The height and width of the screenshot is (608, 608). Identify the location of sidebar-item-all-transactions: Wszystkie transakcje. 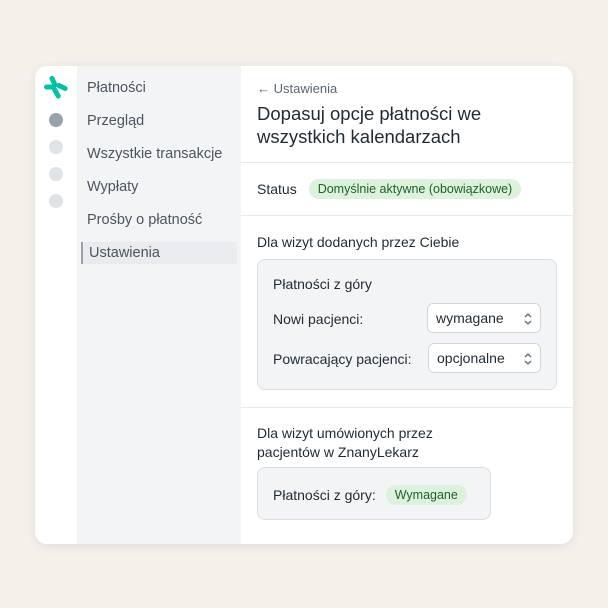
(159, 160).